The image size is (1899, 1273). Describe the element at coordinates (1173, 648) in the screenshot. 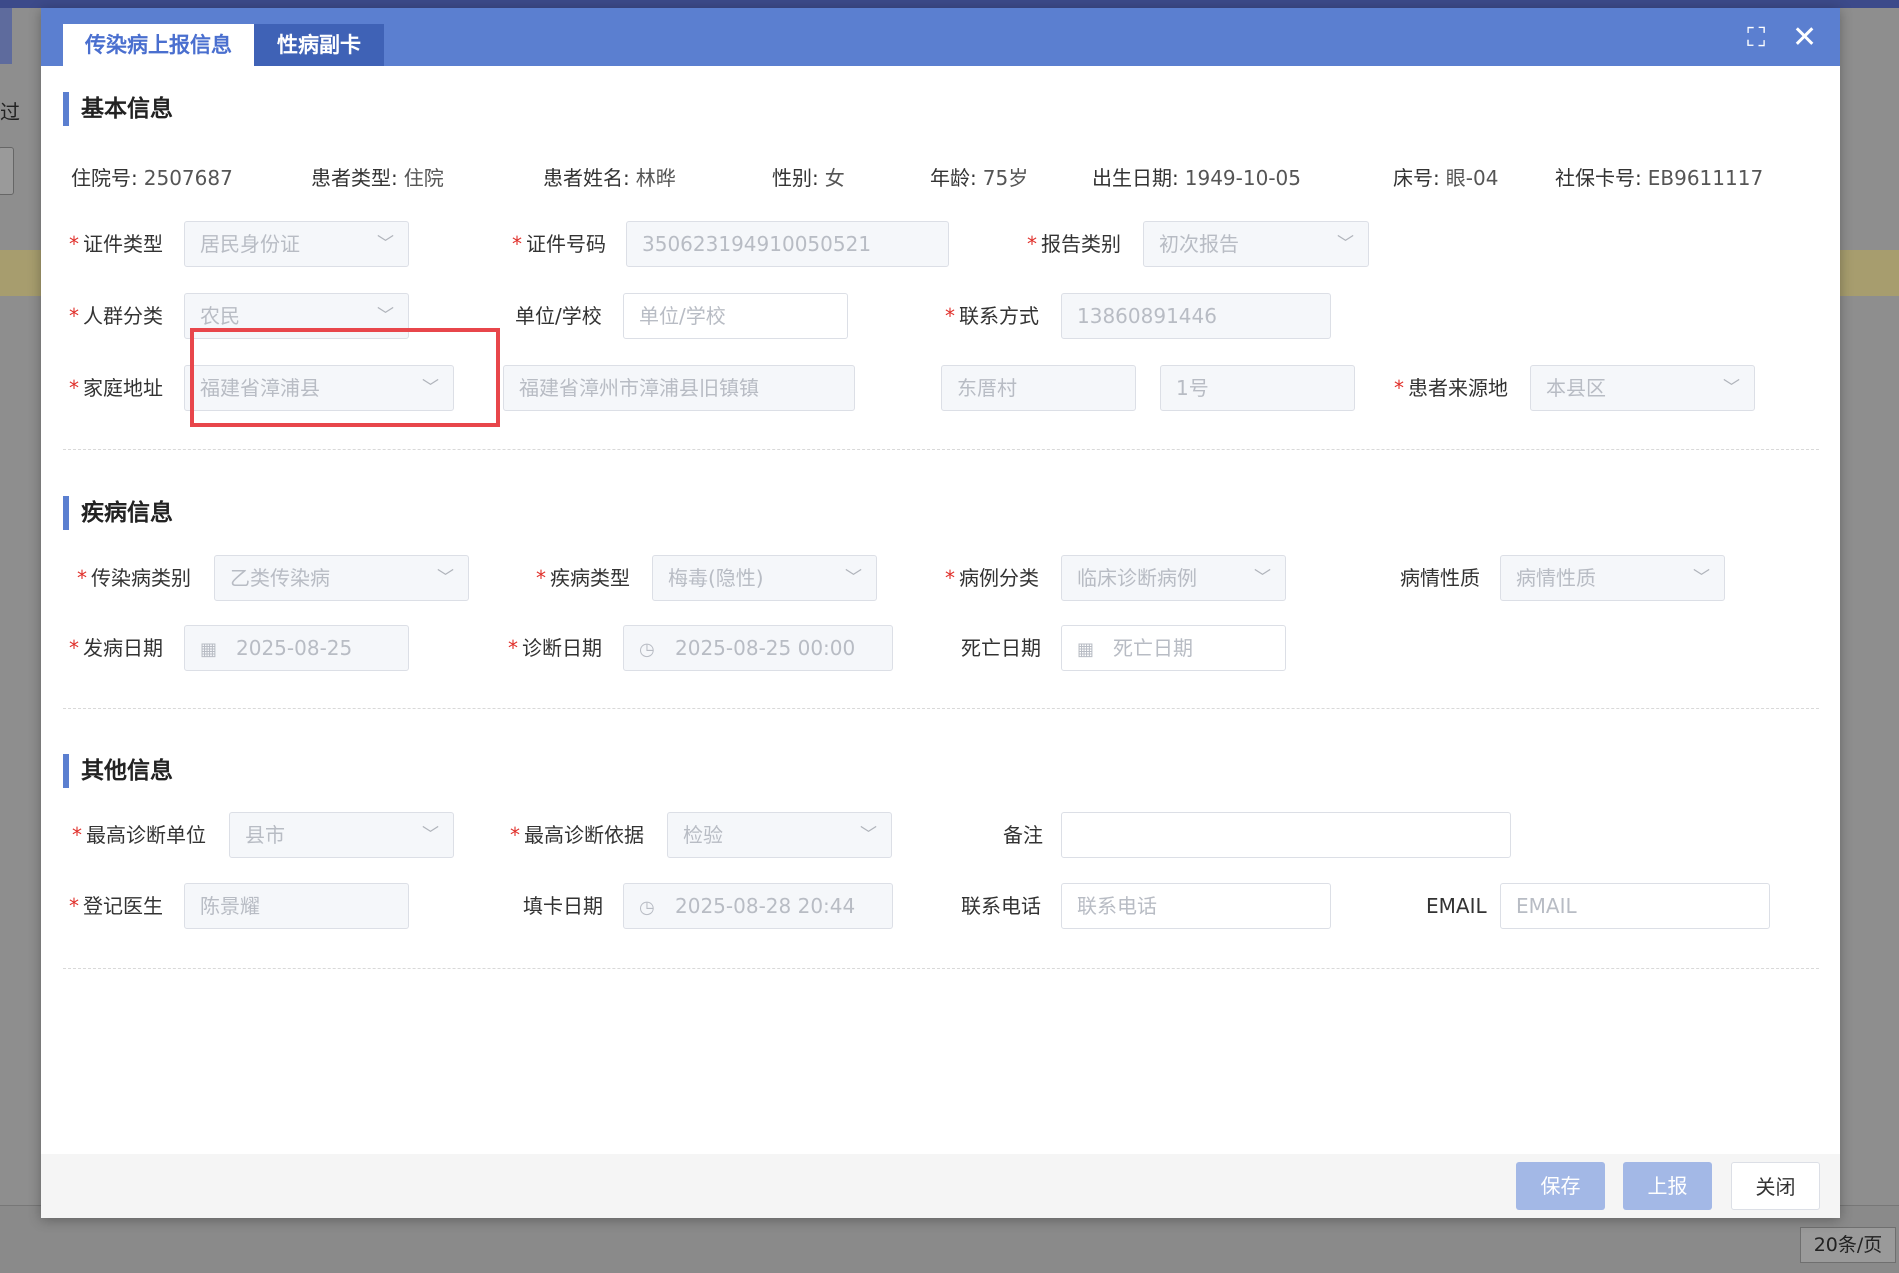

I see `death-date-picker: ▦ 死亡日期` at that location.